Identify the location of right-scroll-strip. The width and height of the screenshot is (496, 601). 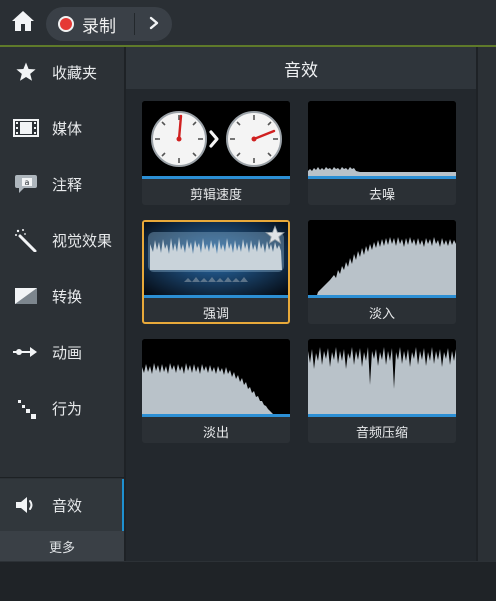
(487, 304).